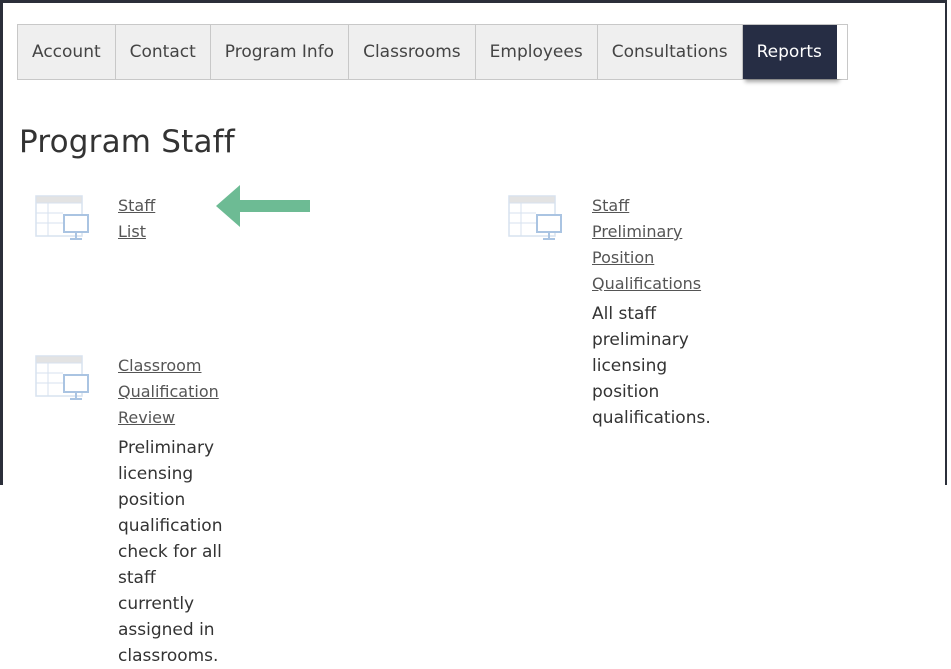  I want to click on staff-preliminary-desc-line1: All staff preliminary licensing position, so click(640, 353).